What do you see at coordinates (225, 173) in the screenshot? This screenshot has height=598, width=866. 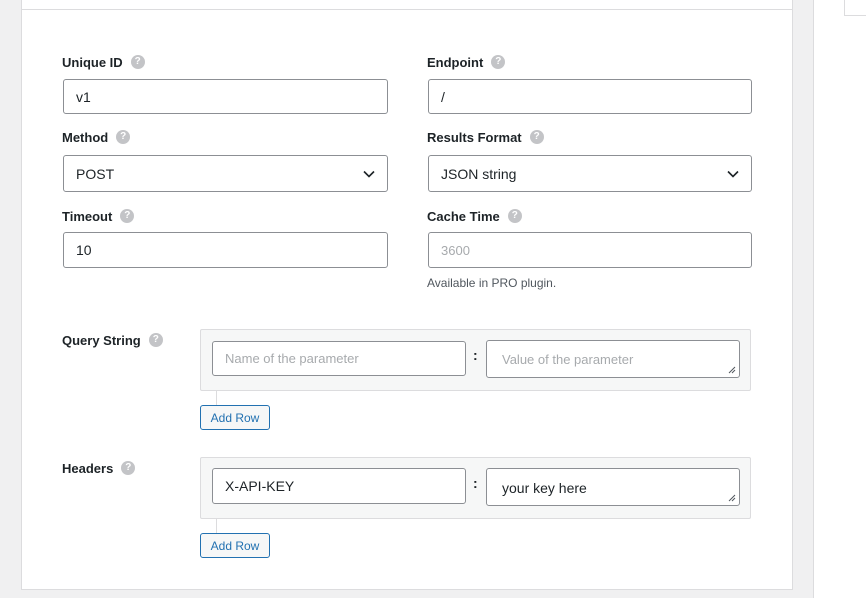 I see `method-select: POST` at bounding box center [225, 173].